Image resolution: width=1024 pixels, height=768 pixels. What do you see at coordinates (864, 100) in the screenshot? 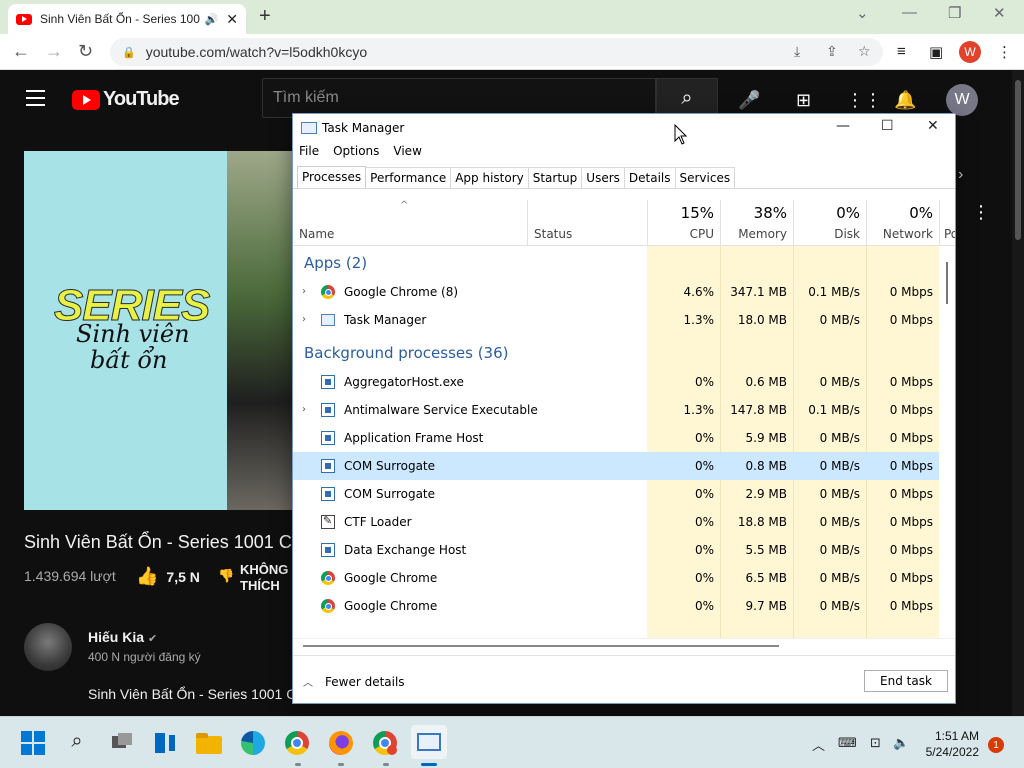
I see `apps-grid-icon: ⋮⋮` at bounding box center [864, 100].